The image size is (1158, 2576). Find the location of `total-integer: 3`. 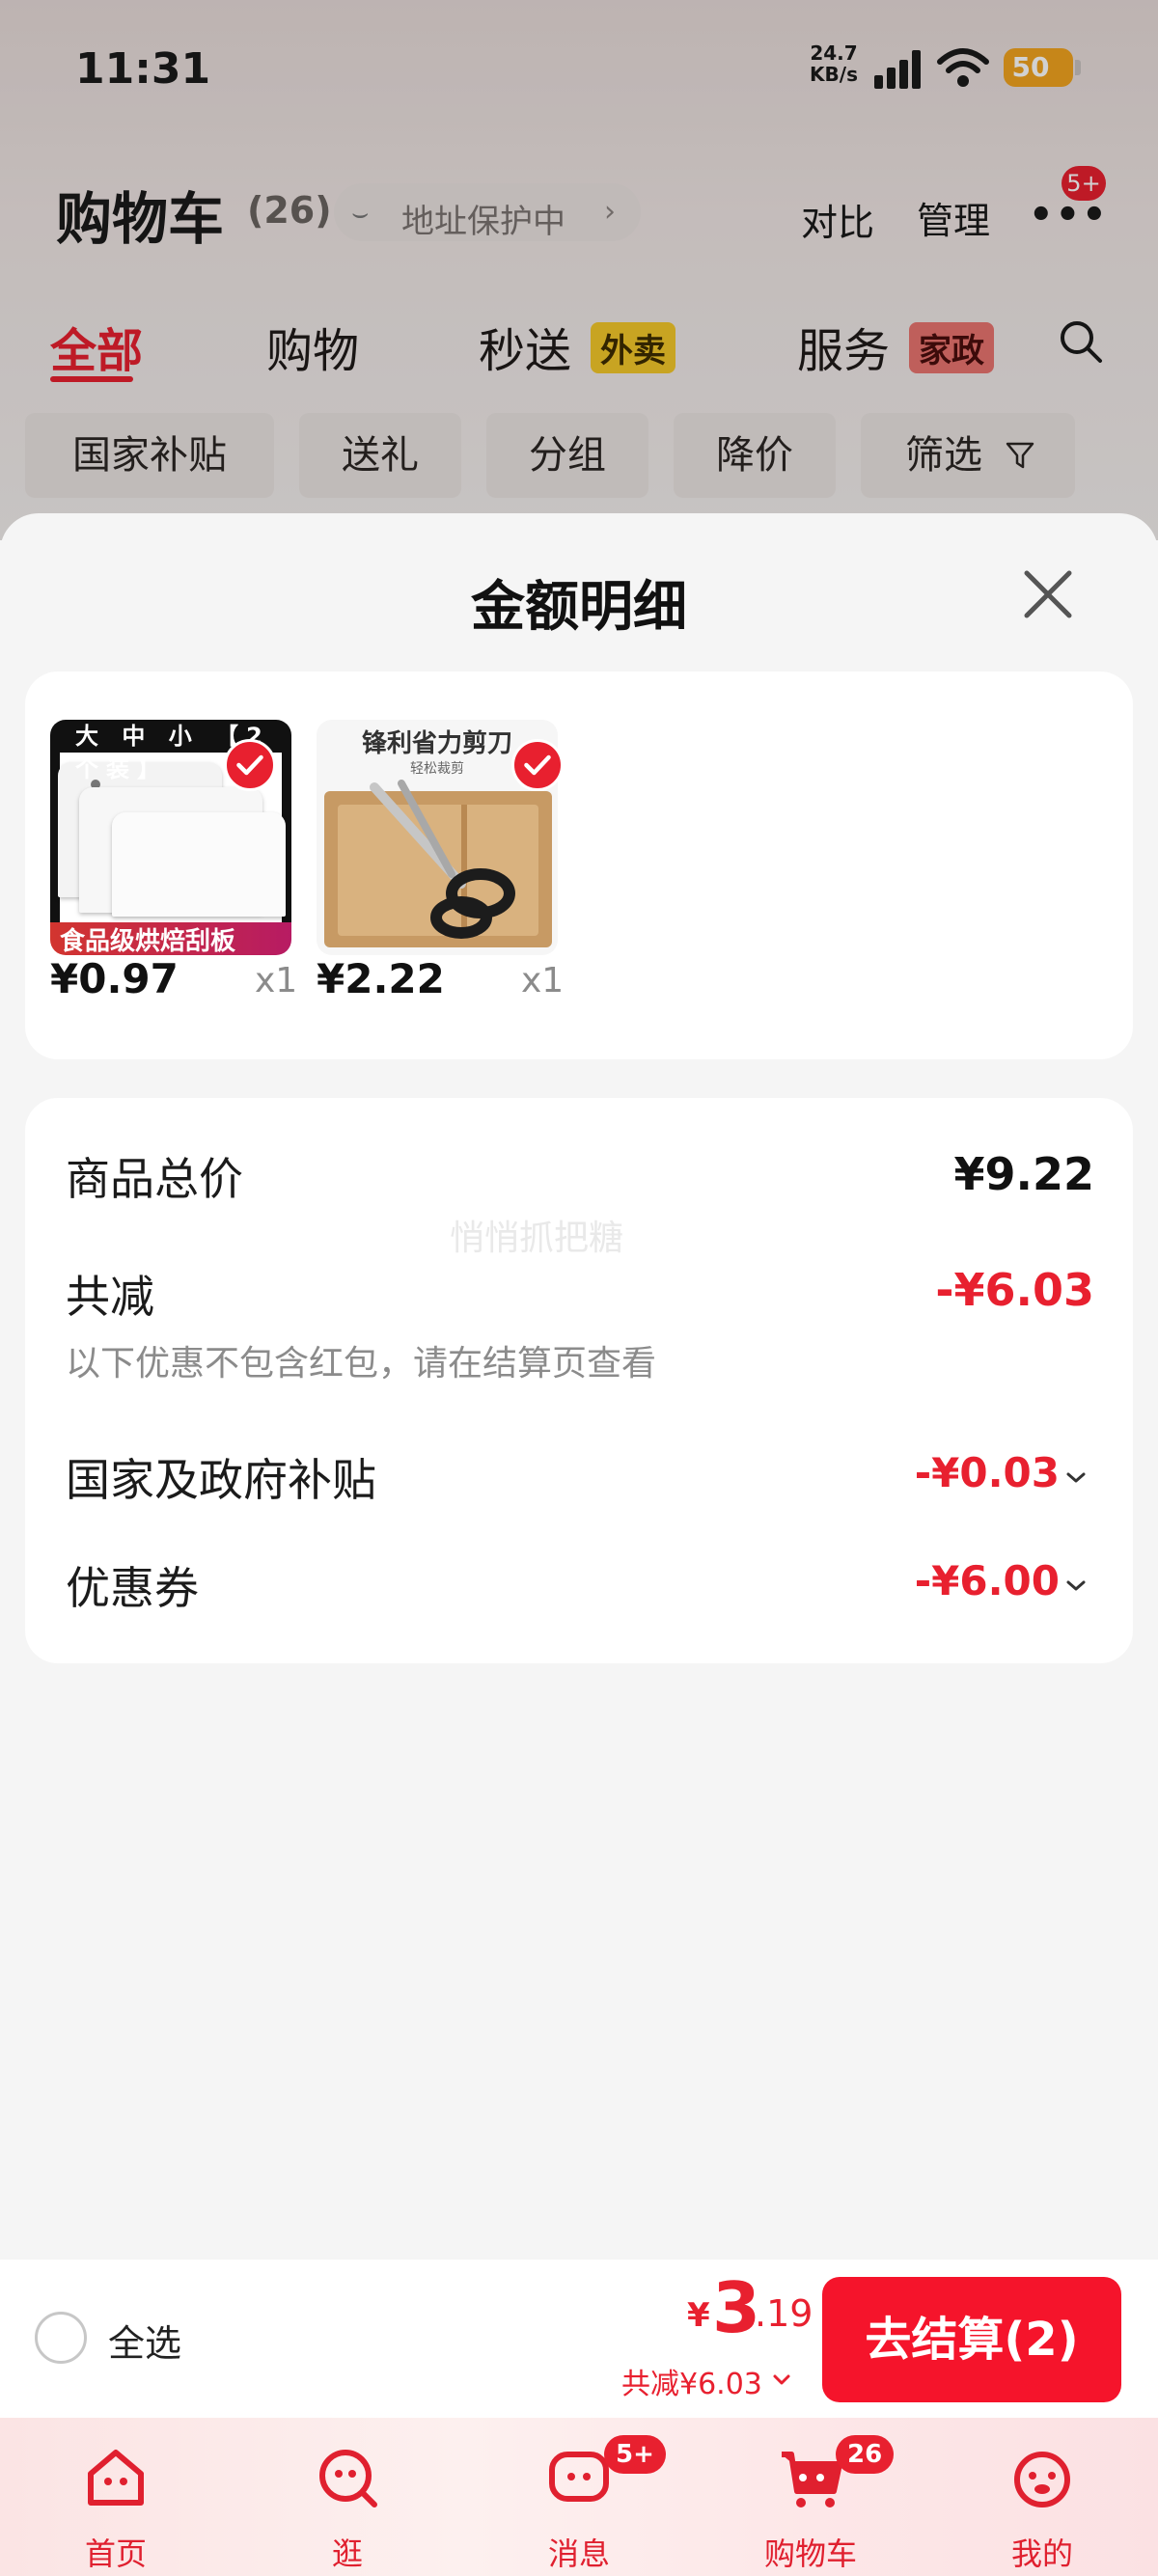

total-integer: 3 is located at coordinates (736, 2307).